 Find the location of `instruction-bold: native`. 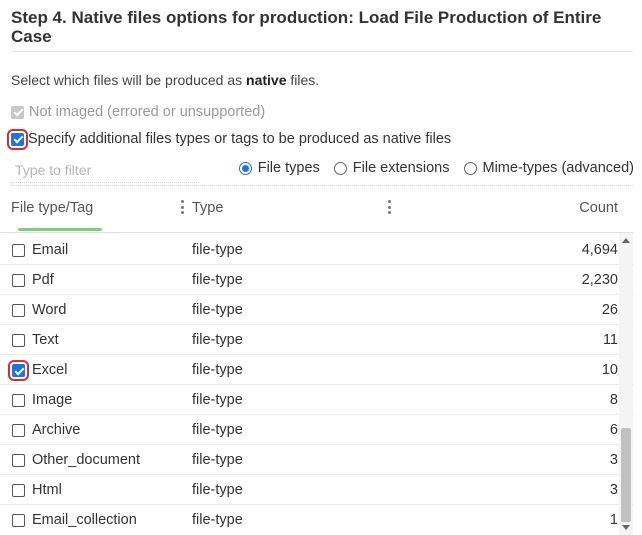

instruction-bold: native is located at coordinates (266, 80).